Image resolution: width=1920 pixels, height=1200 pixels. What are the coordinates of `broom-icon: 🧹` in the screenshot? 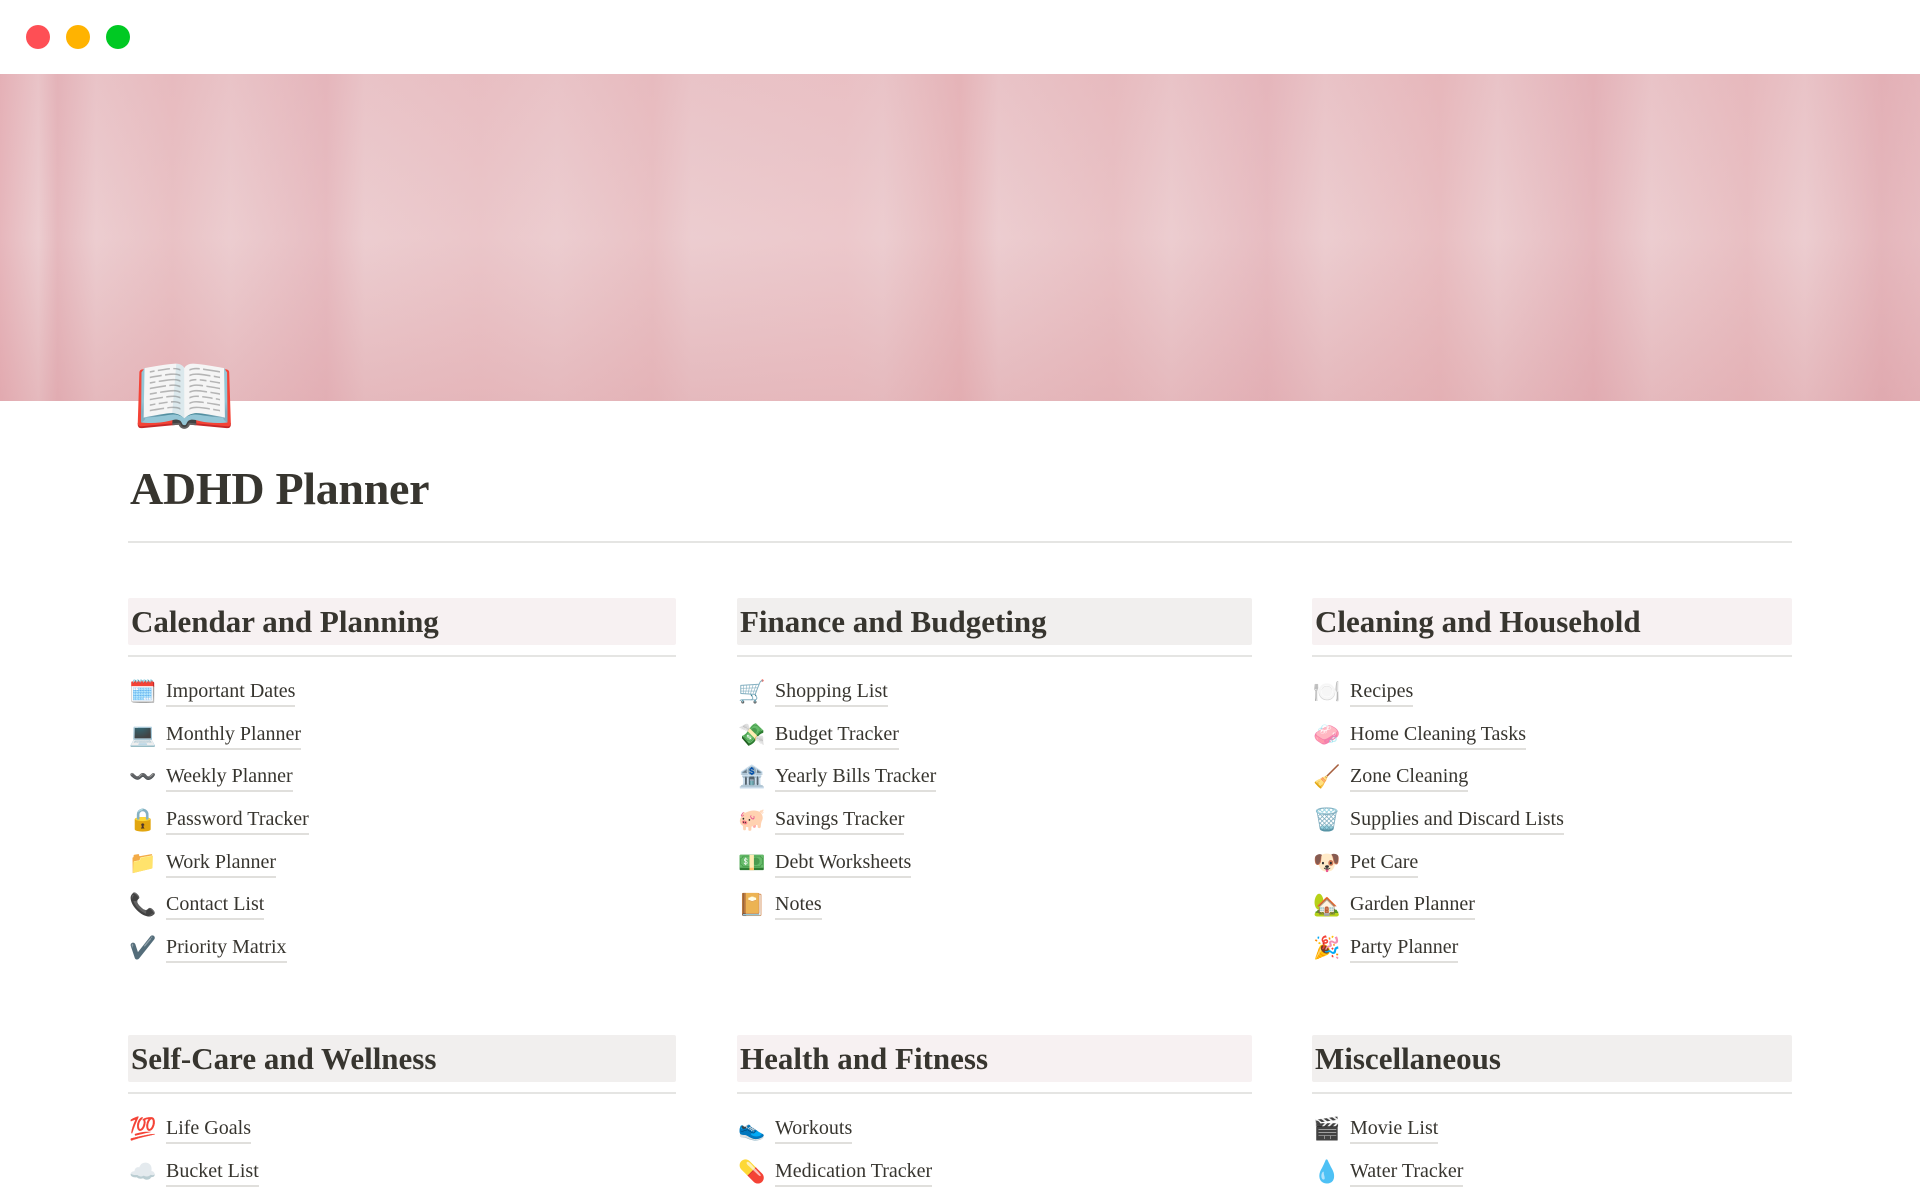 It's located at (1327, 778).